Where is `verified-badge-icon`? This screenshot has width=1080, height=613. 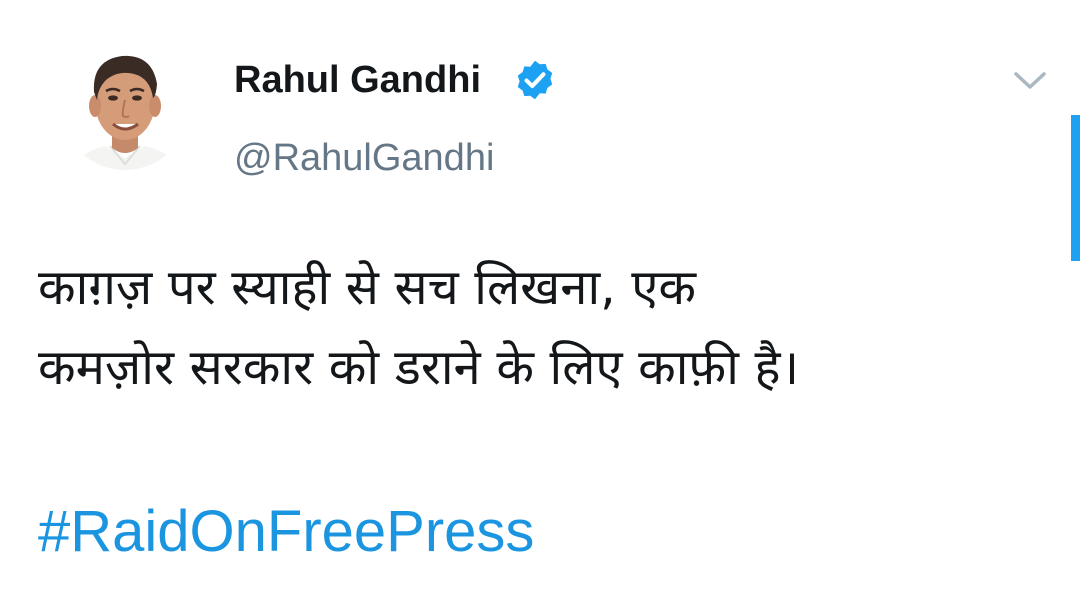
verified-badge-icon is located at coordinates (535, 80).